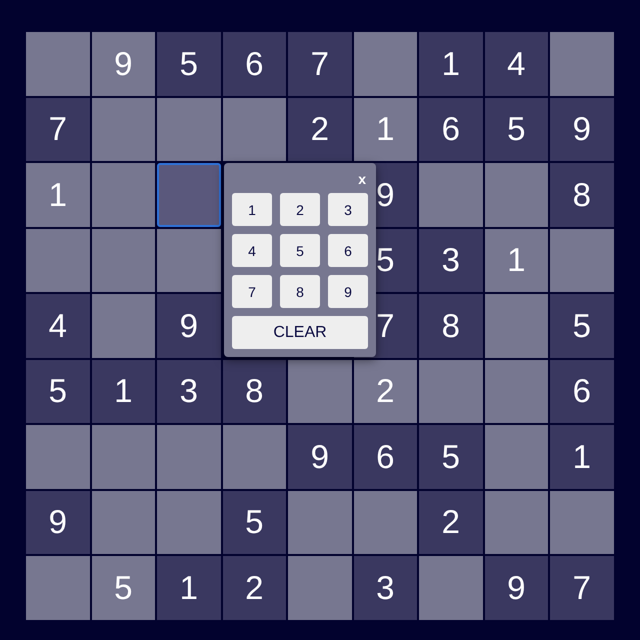 The height and width of the screenshot is (640, 640). I want to click on number-key: 2, so click(300, 209).